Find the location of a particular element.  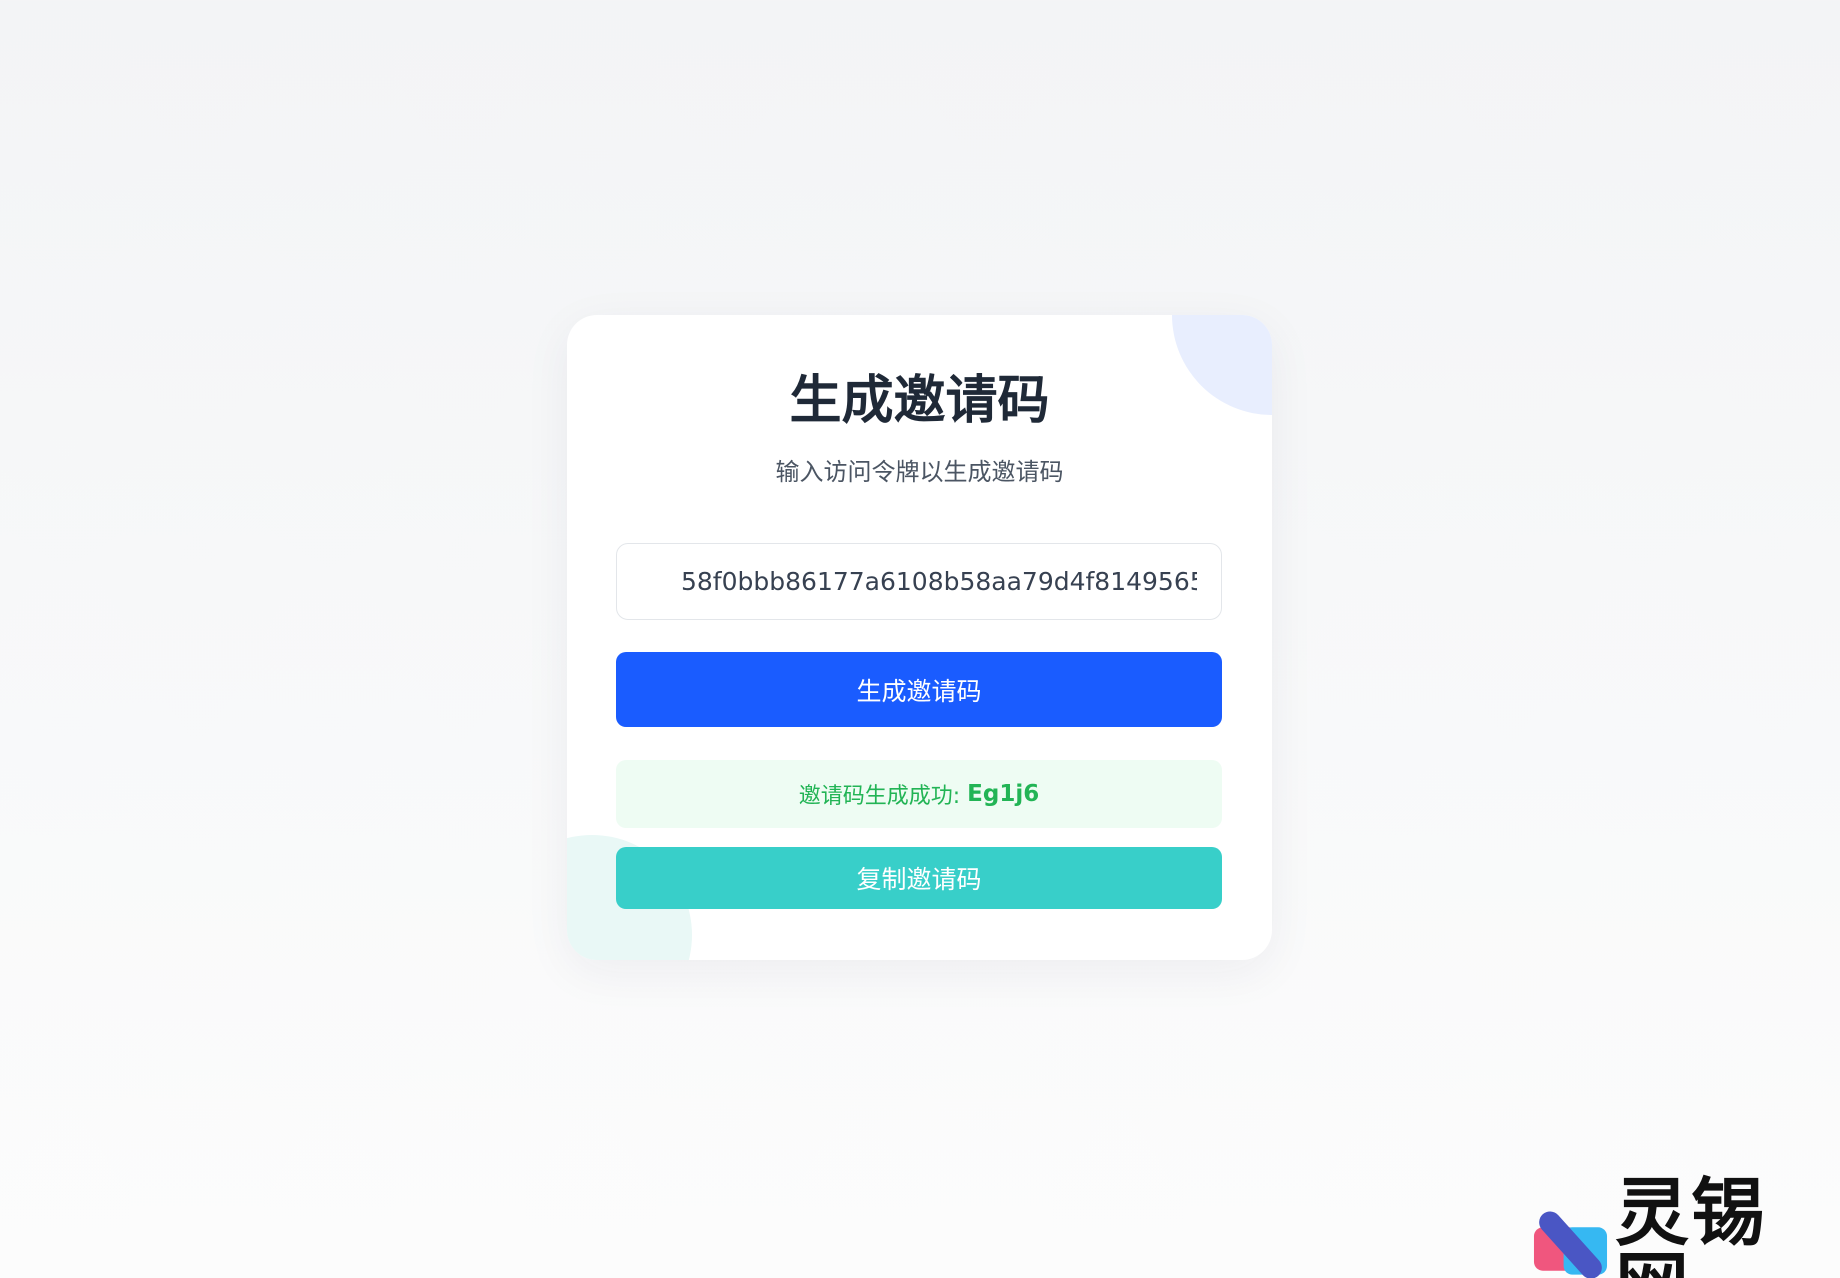

access-token-input is located at coordinates (919, 581).